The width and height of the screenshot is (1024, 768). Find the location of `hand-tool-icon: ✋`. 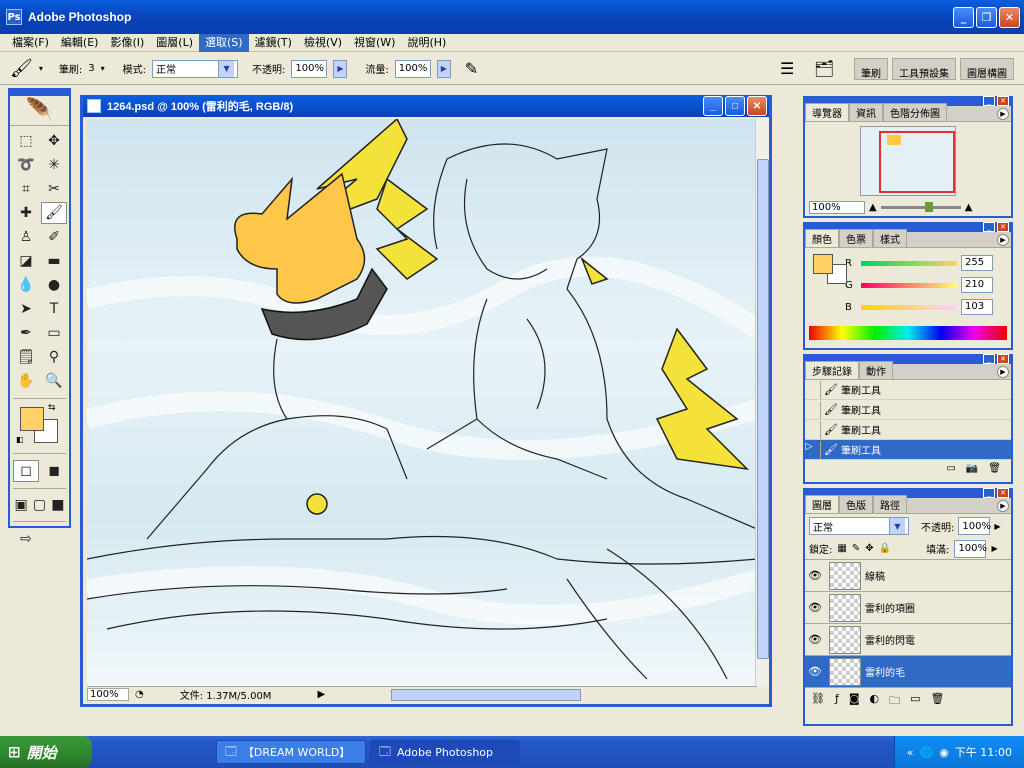

hand-tool-icon: ✋ is located at coordinates (26, 381).